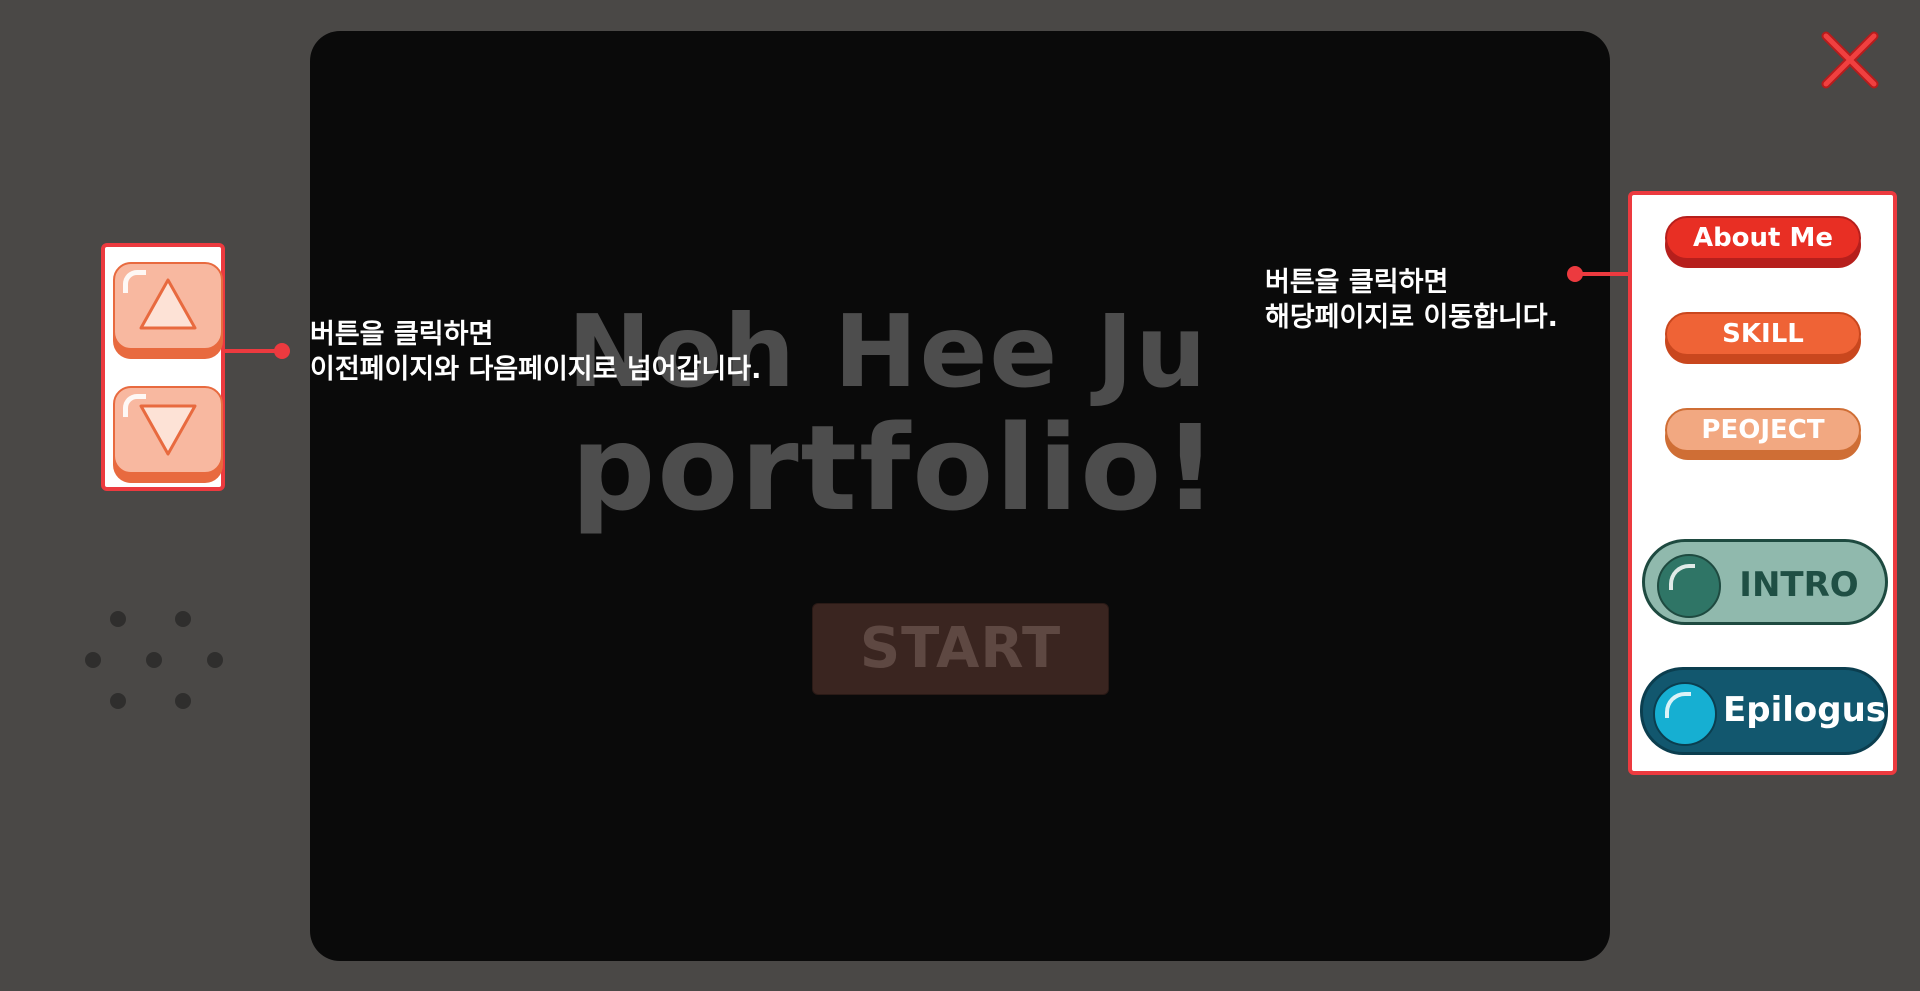  I want to click on intro-toggle: INTRO, so click(1765, 582).